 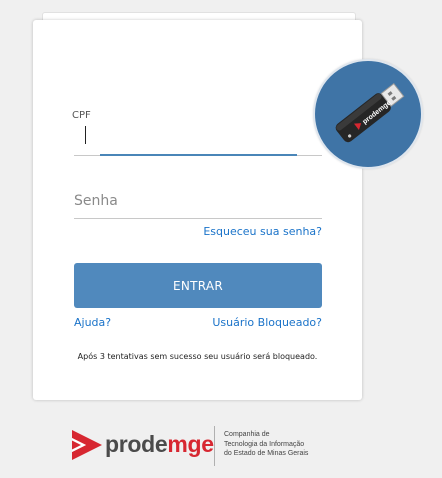 I want to click on prodemge-chevron-icon, so click(x=87, y=445).